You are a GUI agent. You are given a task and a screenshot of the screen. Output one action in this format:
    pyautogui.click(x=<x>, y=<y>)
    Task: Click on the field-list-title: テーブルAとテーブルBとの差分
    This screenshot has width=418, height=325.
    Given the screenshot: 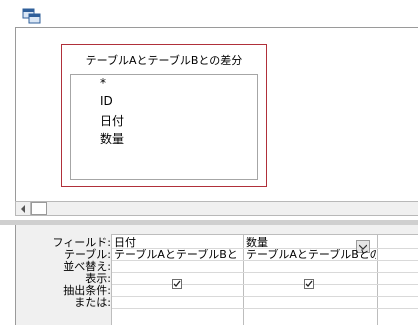 What is the action you would take?
    pyautogui.click(x=164, y=60)
    